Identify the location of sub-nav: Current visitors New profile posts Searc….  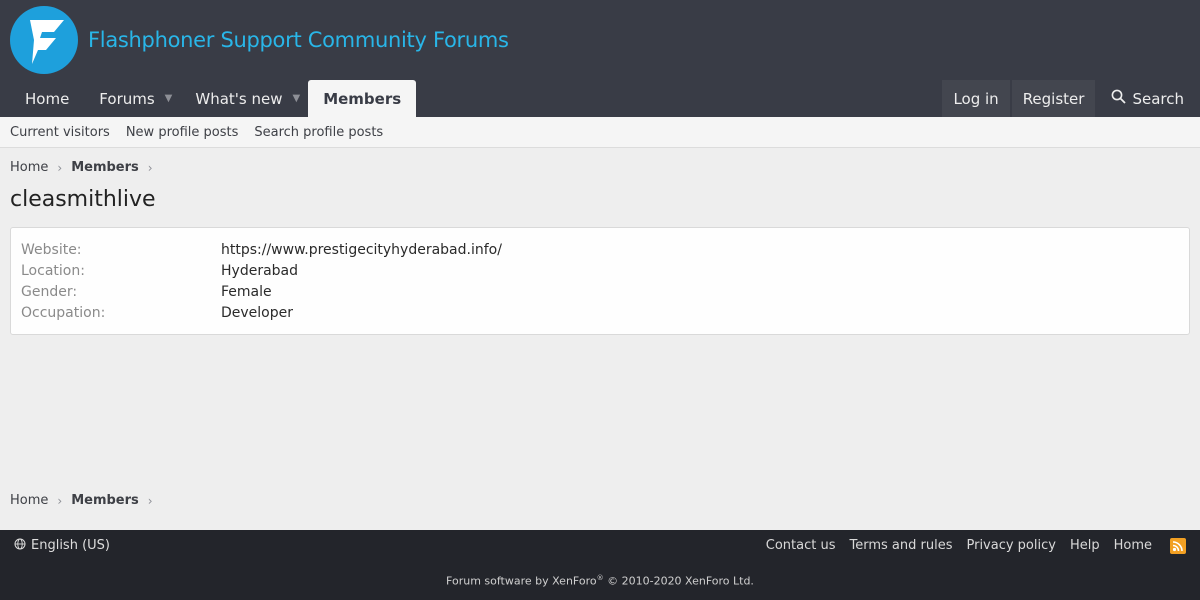
(600, 132).